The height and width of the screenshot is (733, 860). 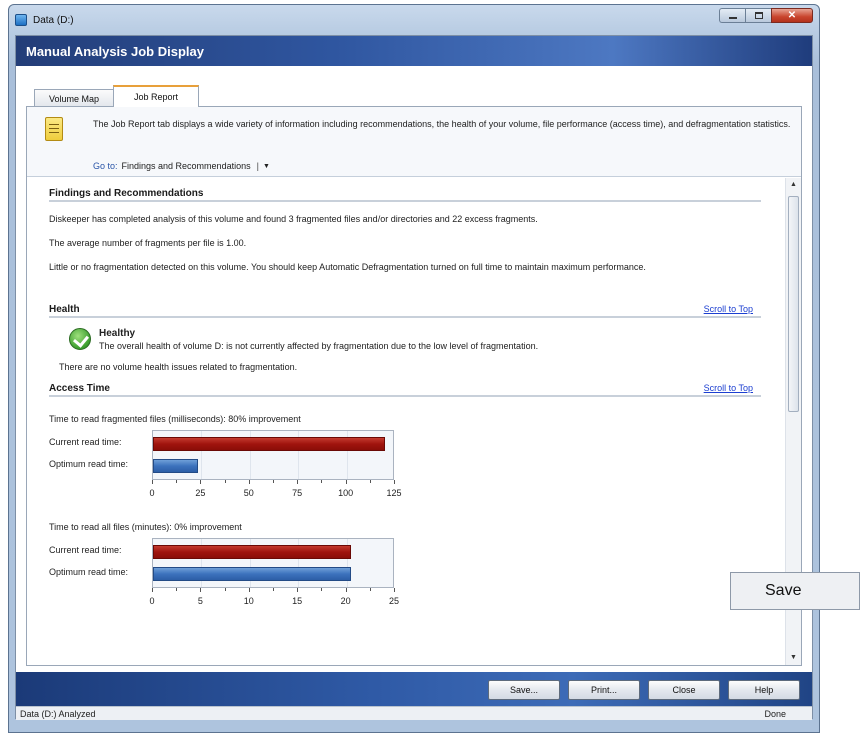 I want to click on header-band: Manual Analysis Job Display, so click(x=414, y=51).